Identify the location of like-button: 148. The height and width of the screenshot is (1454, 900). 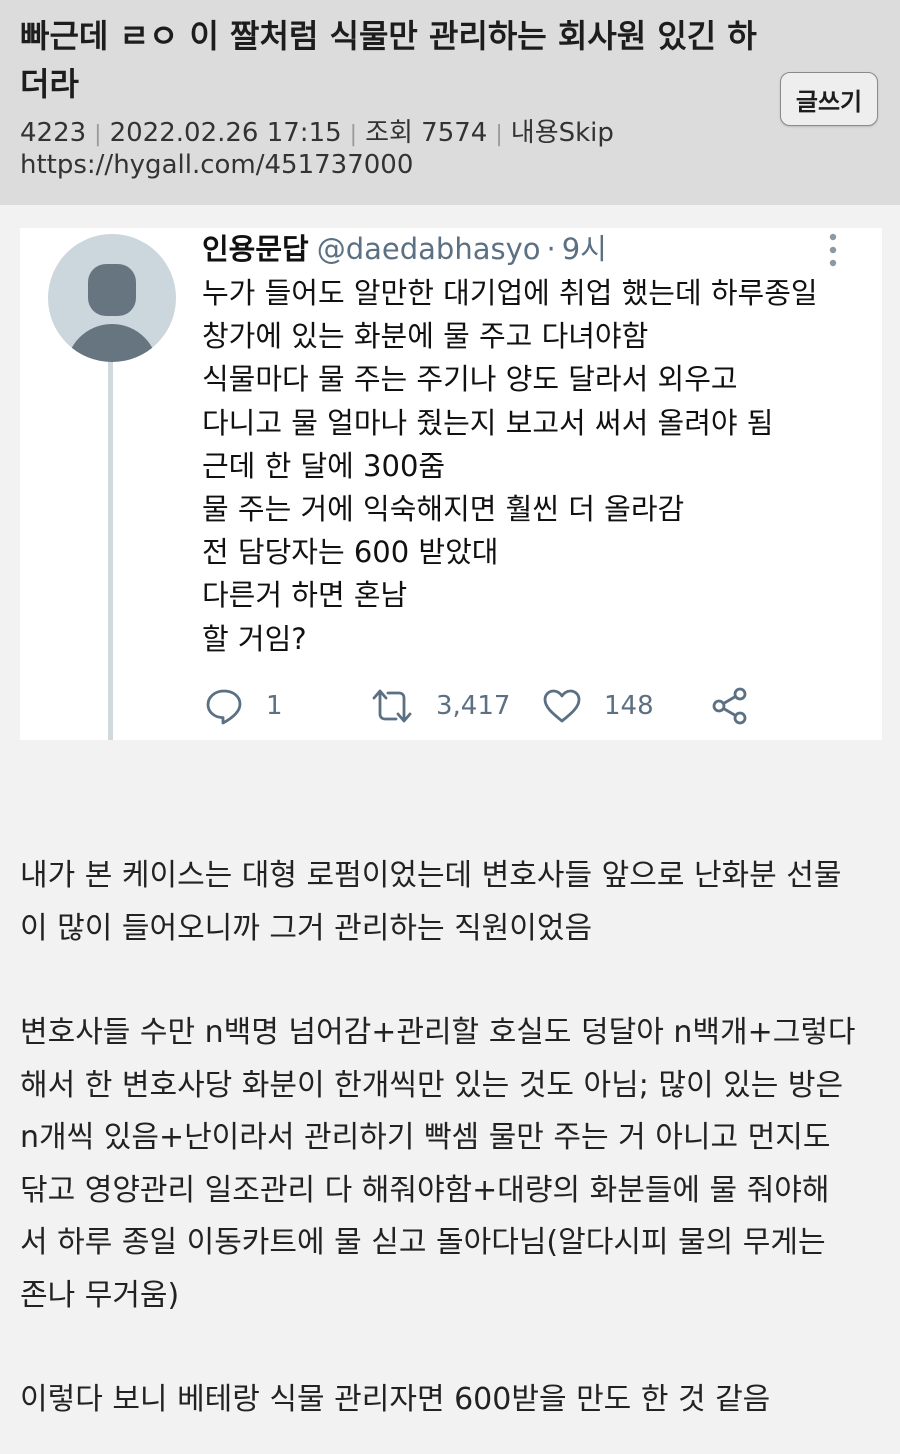
(598, 706).